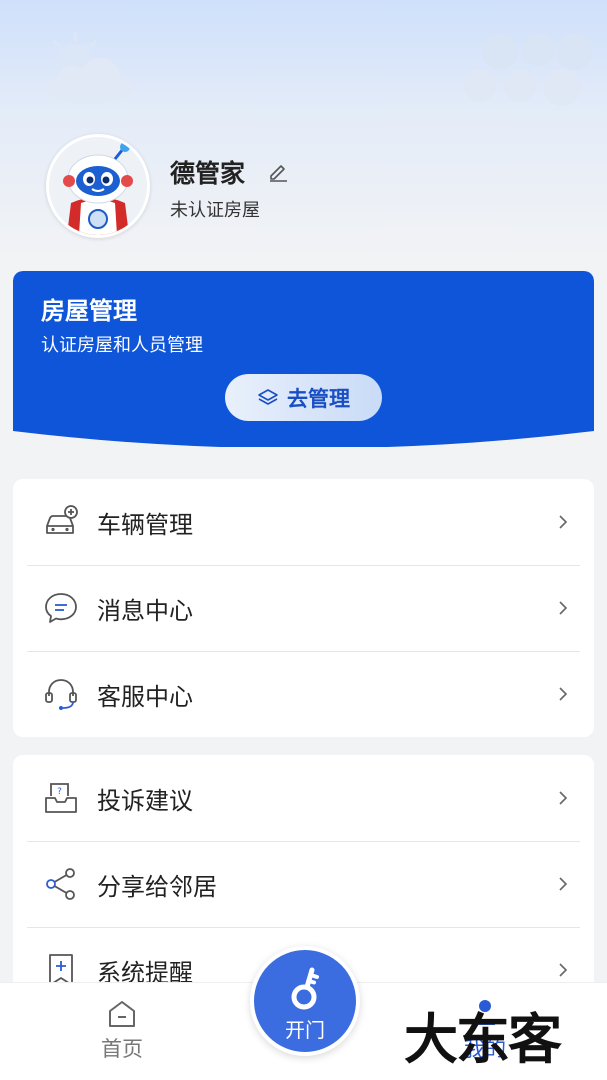 This screenshot has width=607, height=1080. Describe the element at coordinates (61, 608) in the screenshot. I see `message-icon` at that location.